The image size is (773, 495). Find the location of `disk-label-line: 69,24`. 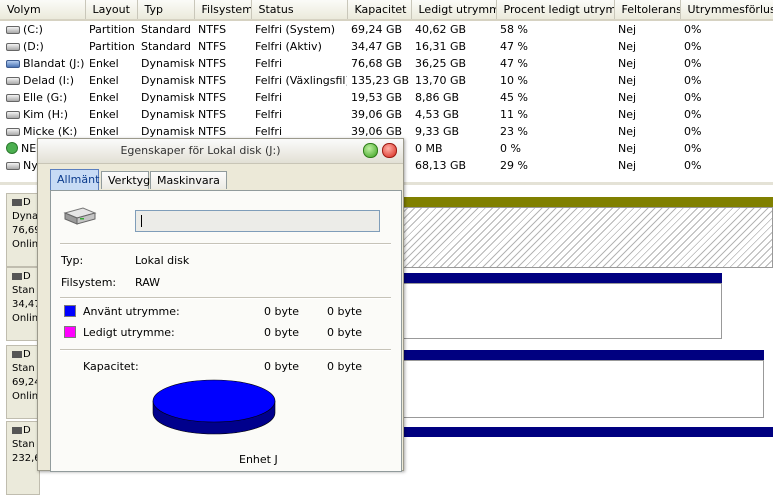

disk-label-line: 69,24 is located at coordinates (26, 382).